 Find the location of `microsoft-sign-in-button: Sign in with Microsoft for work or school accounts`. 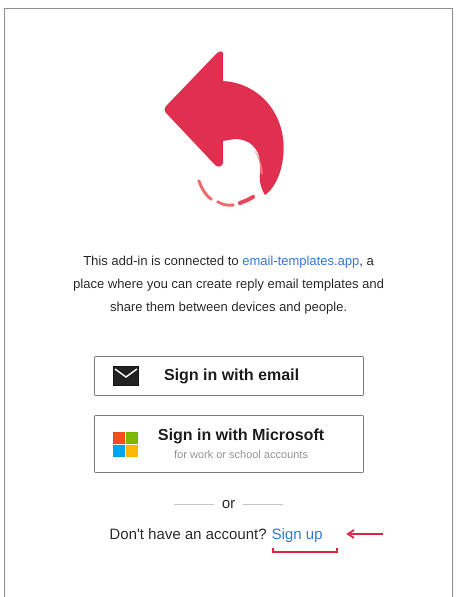

microsoft-sign-in-button: Sign in with Microsoft for work or school accounts is located at coordinates (229, 444).